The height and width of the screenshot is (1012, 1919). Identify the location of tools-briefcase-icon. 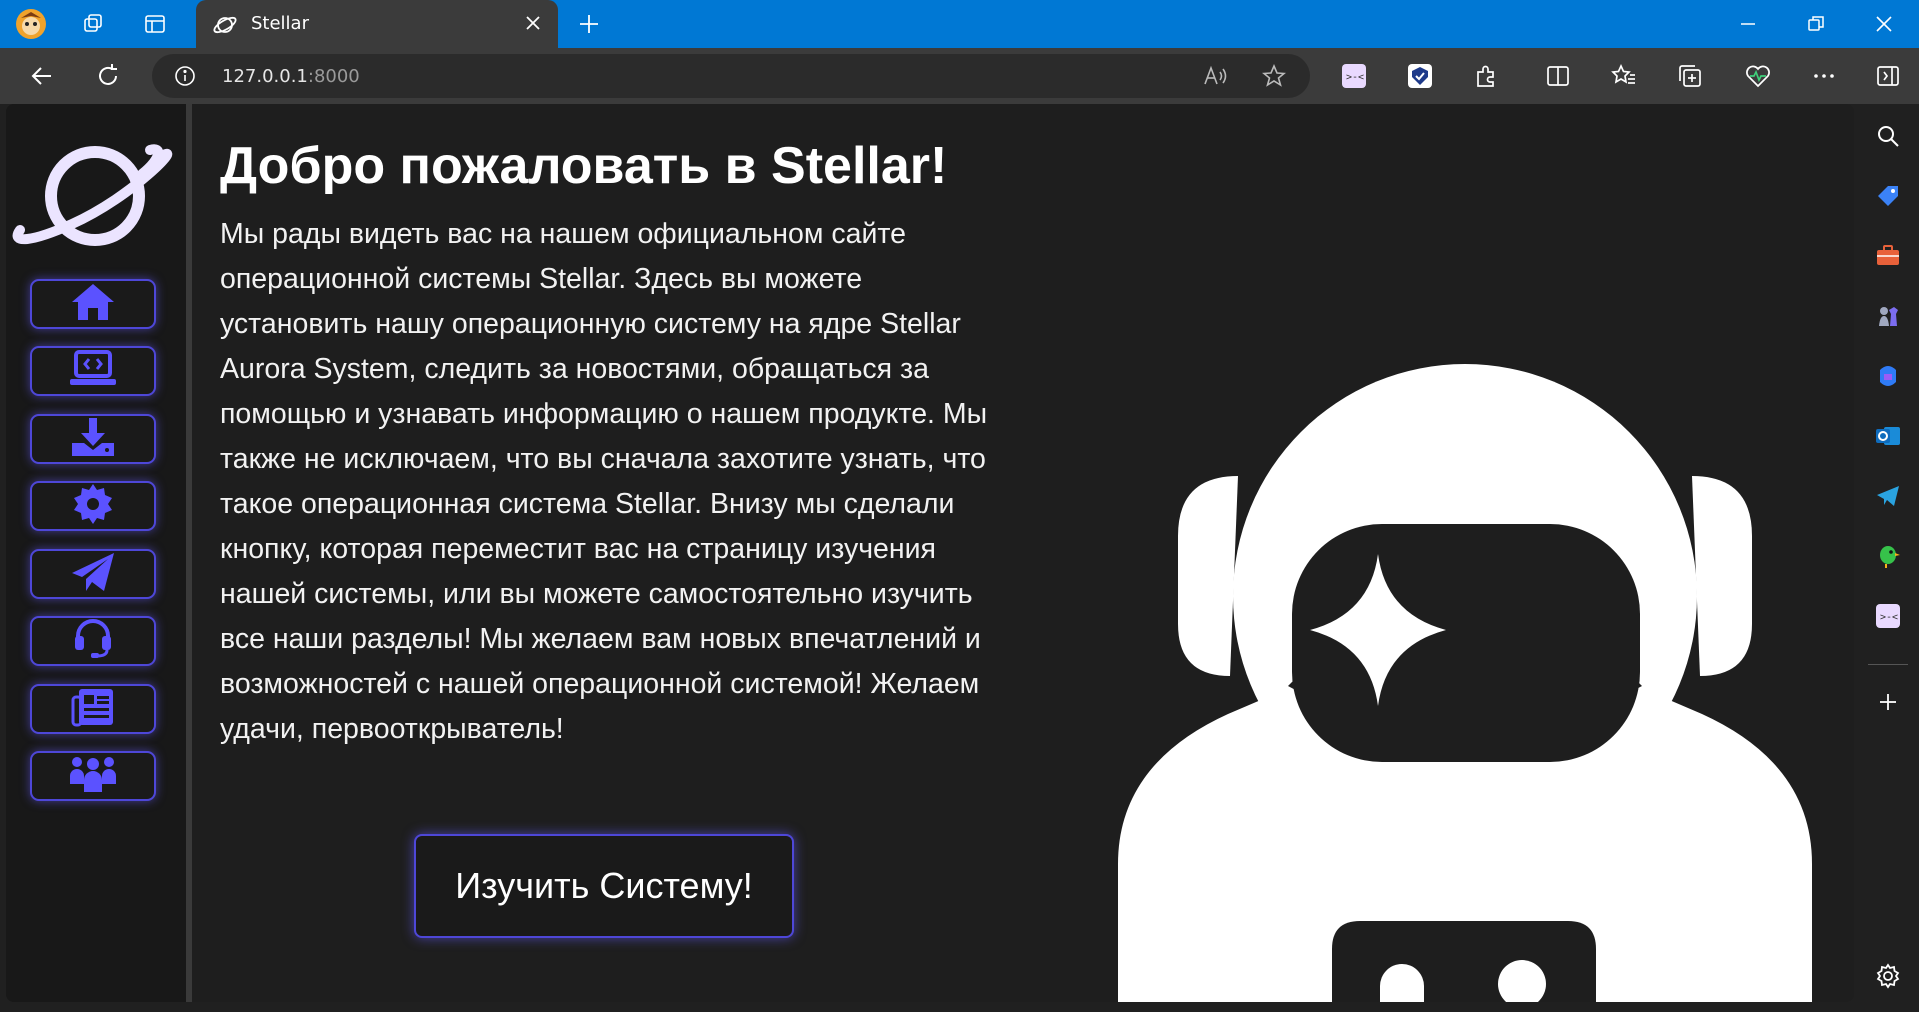
(1888, 256).